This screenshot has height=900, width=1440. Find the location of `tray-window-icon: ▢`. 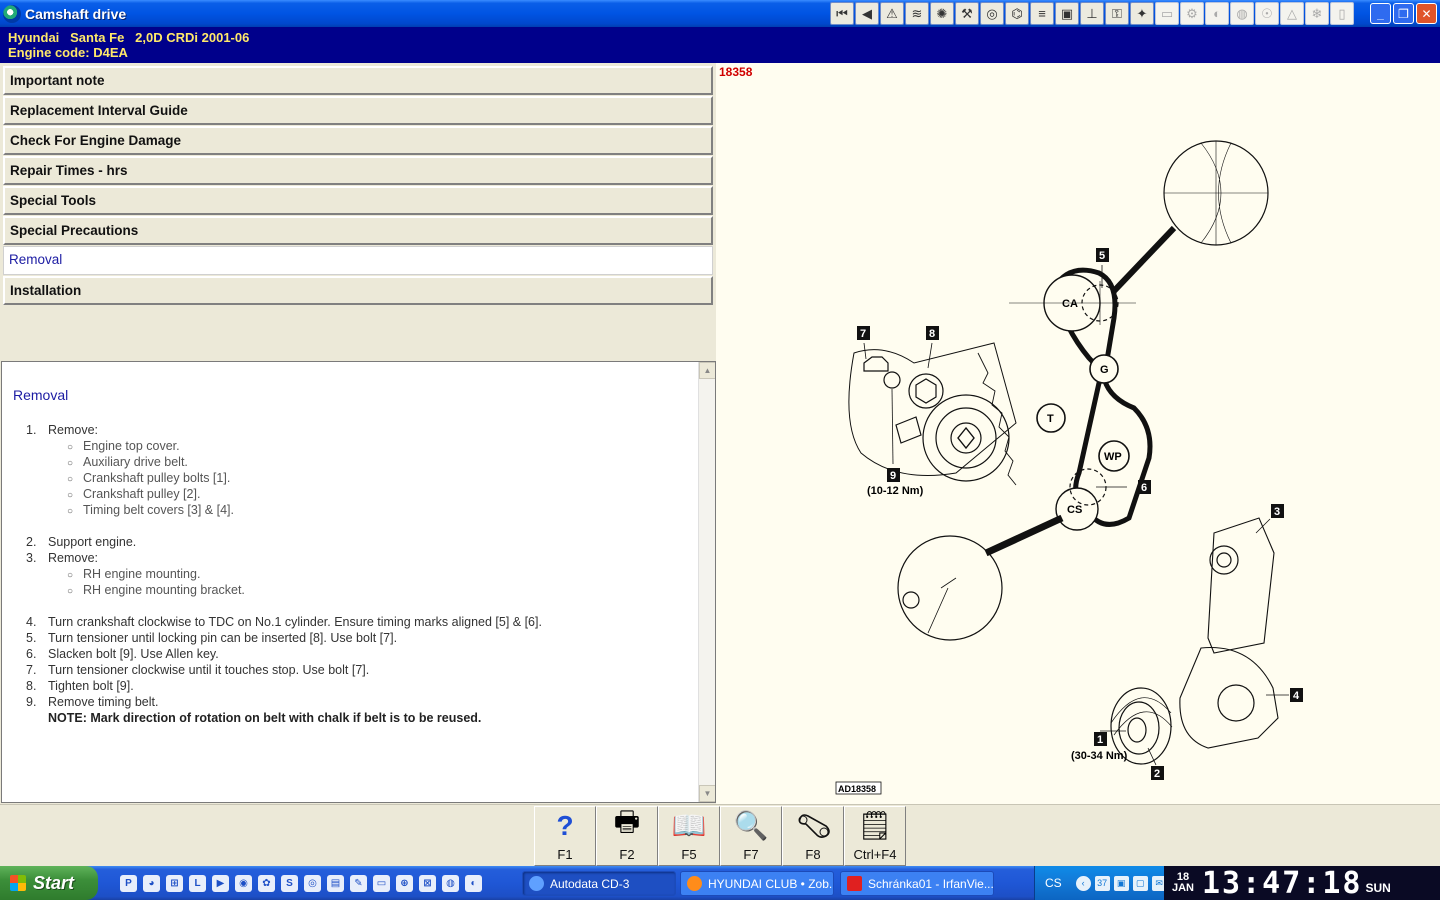

tray-window-icon: ▢ is located at coordinates (1140, 883).